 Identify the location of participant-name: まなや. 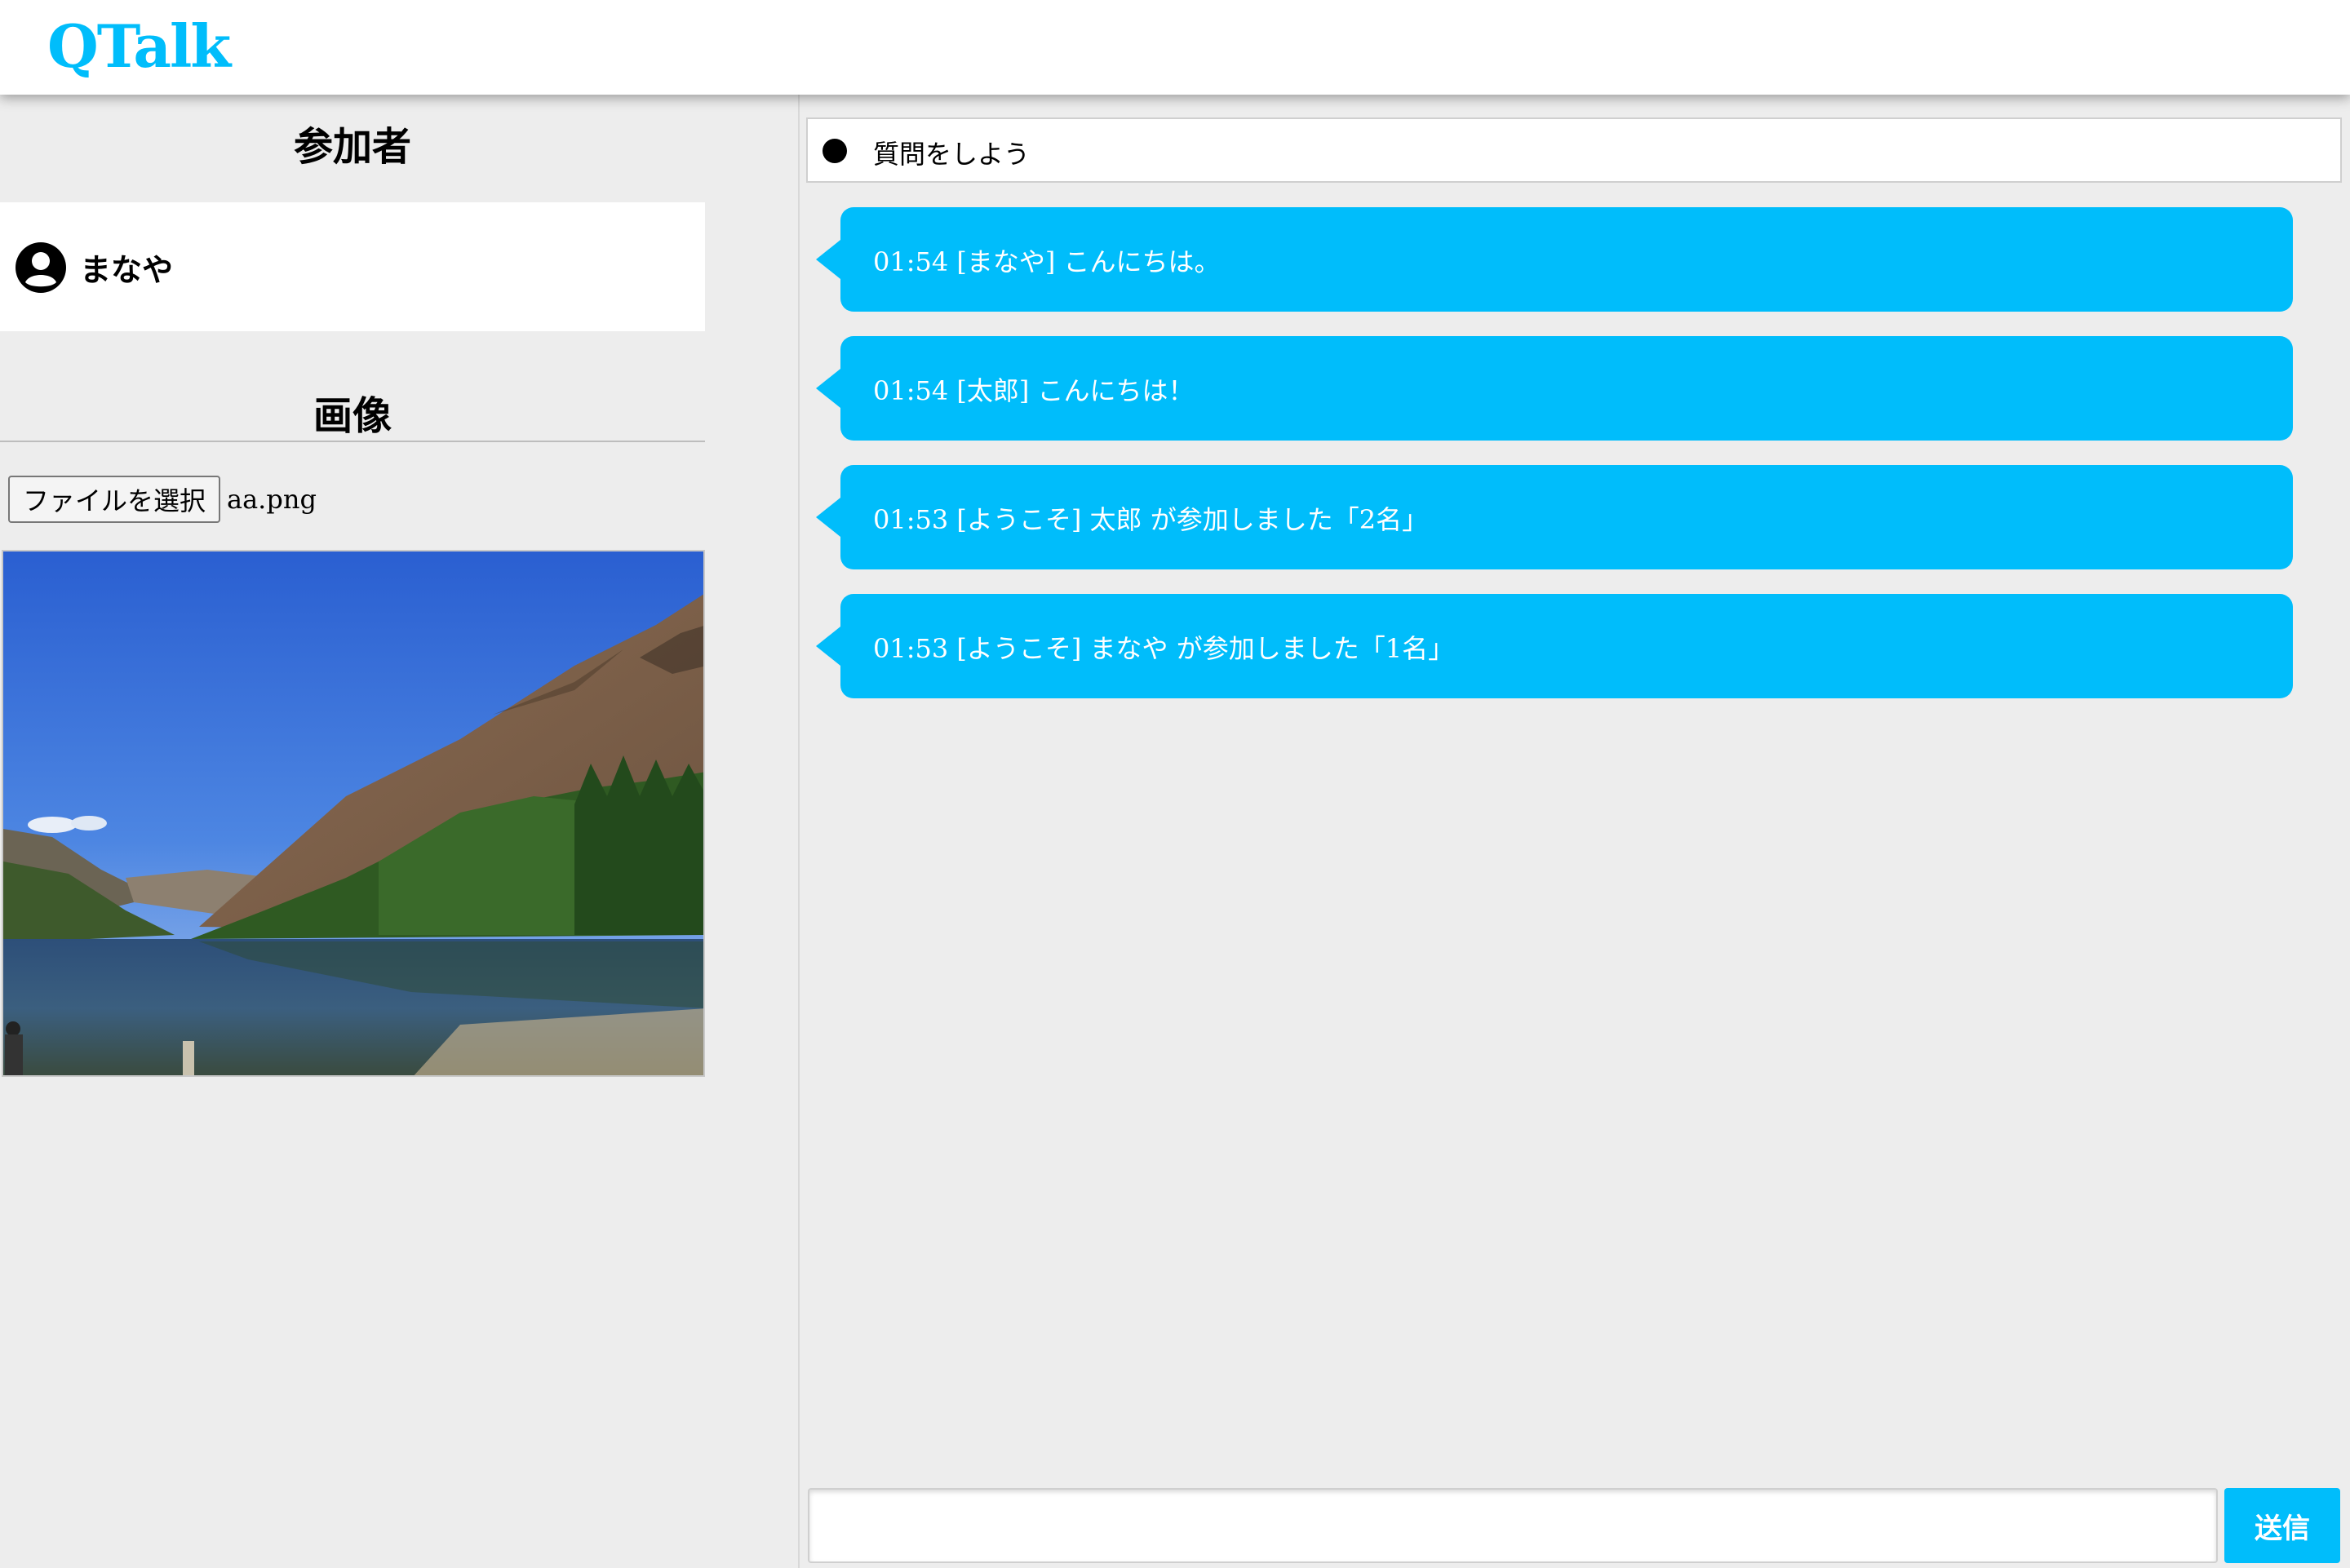
(127, 269).